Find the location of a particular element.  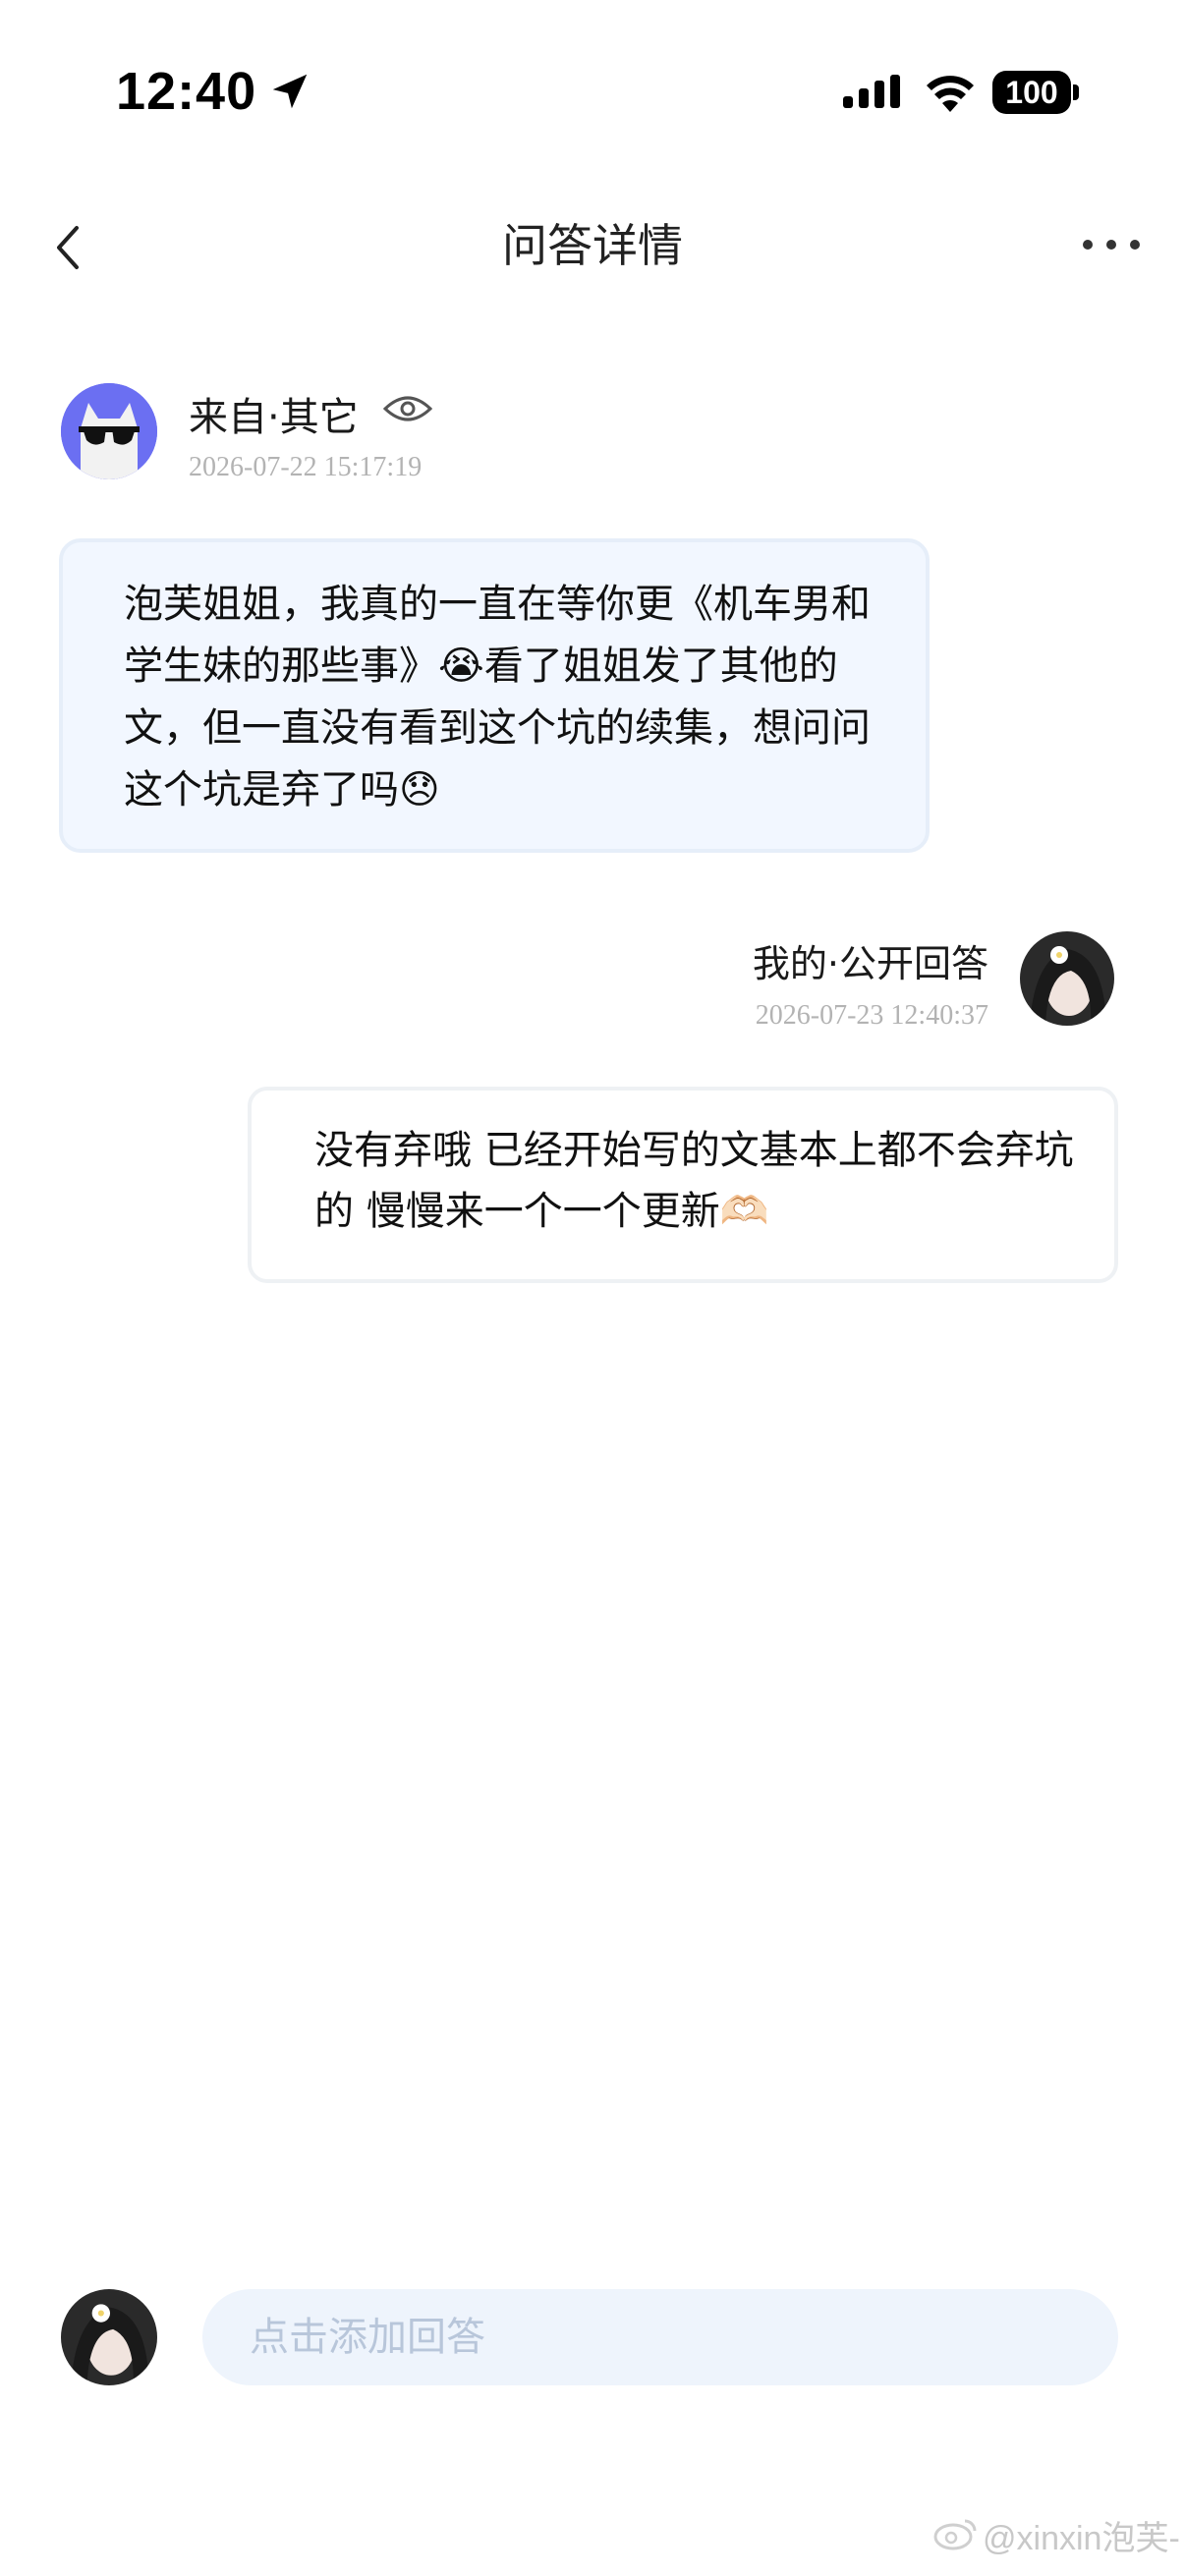

back-chevron-icon is located at coordinates (73, 247).